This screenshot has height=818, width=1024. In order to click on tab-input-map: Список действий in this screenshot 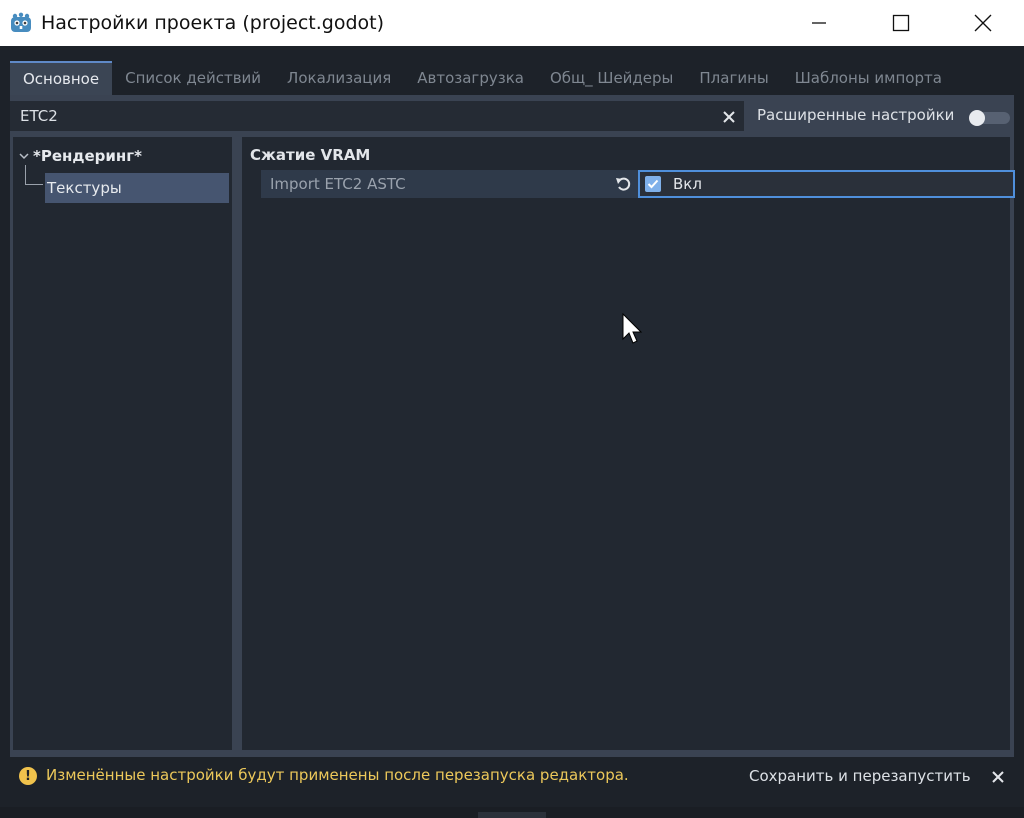, I will do `click(193, 78)`.